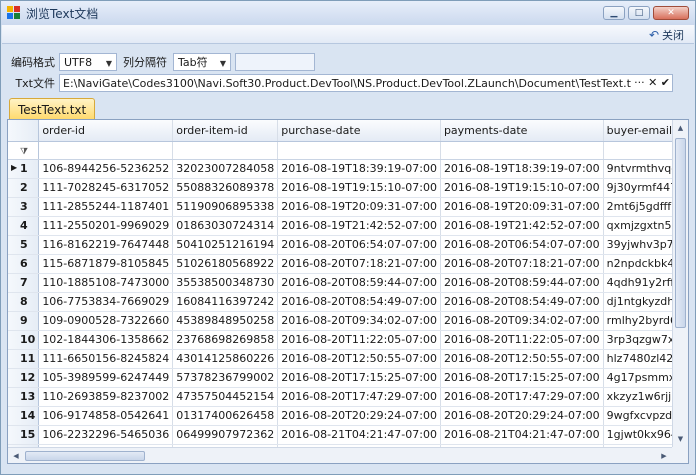 This screenshot has height=475, width=696. Describe the element at coordinates (106, 207) in the screenshot. I see `order-id-cell: 111-2855244-1187401` at that location.